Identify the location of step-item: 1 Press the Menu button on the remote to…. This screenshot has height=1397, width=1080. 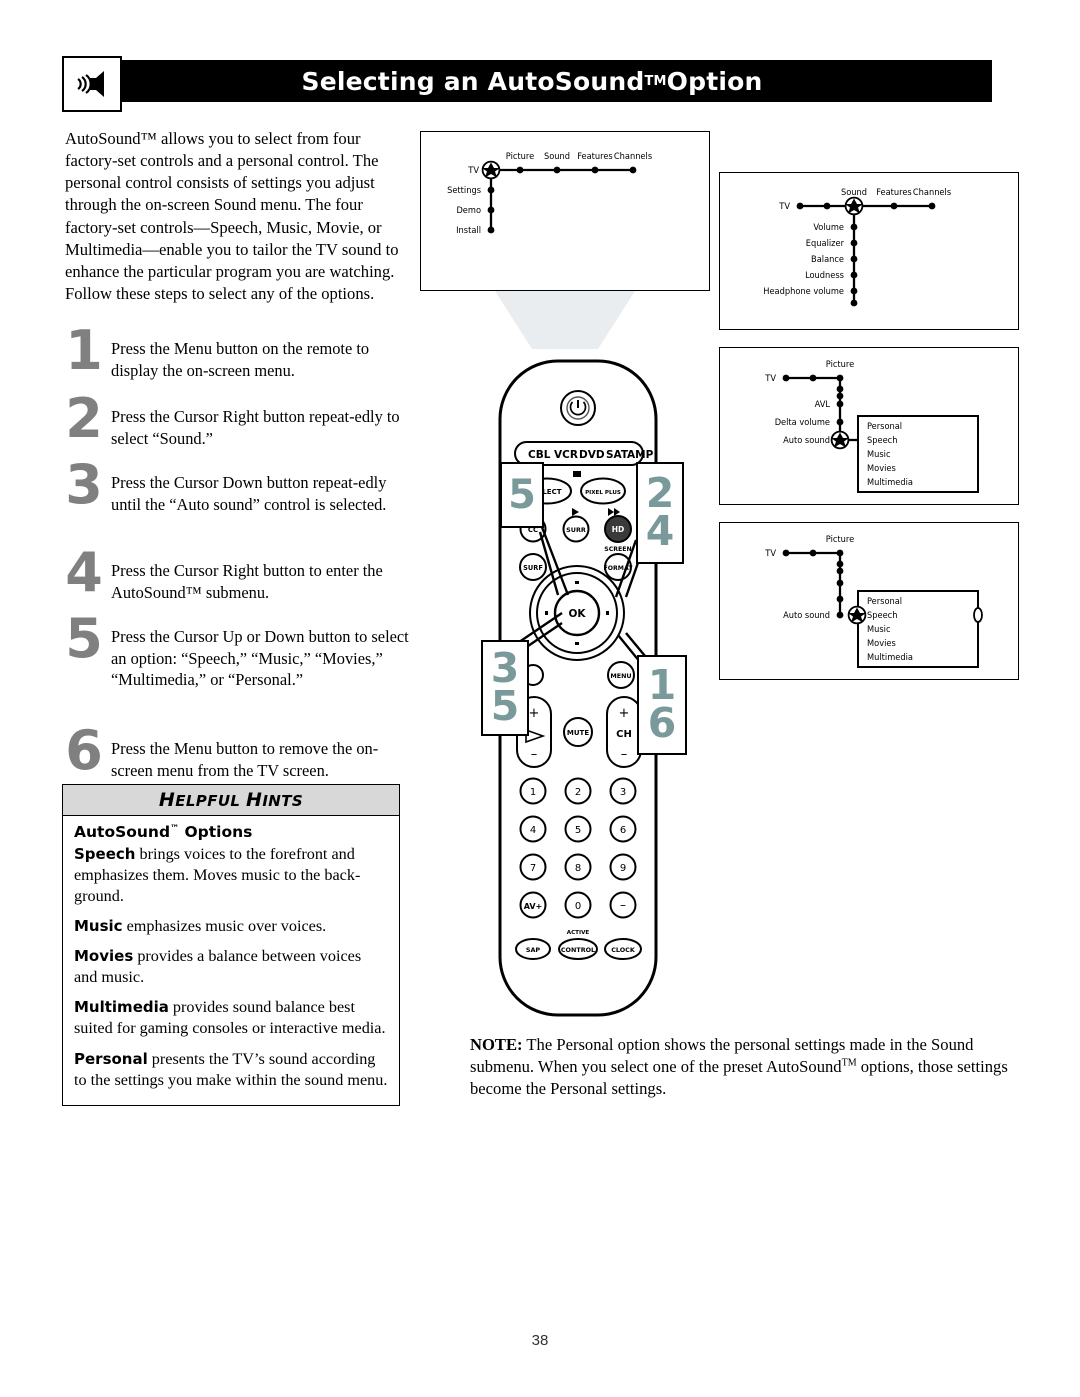
(238, 360).